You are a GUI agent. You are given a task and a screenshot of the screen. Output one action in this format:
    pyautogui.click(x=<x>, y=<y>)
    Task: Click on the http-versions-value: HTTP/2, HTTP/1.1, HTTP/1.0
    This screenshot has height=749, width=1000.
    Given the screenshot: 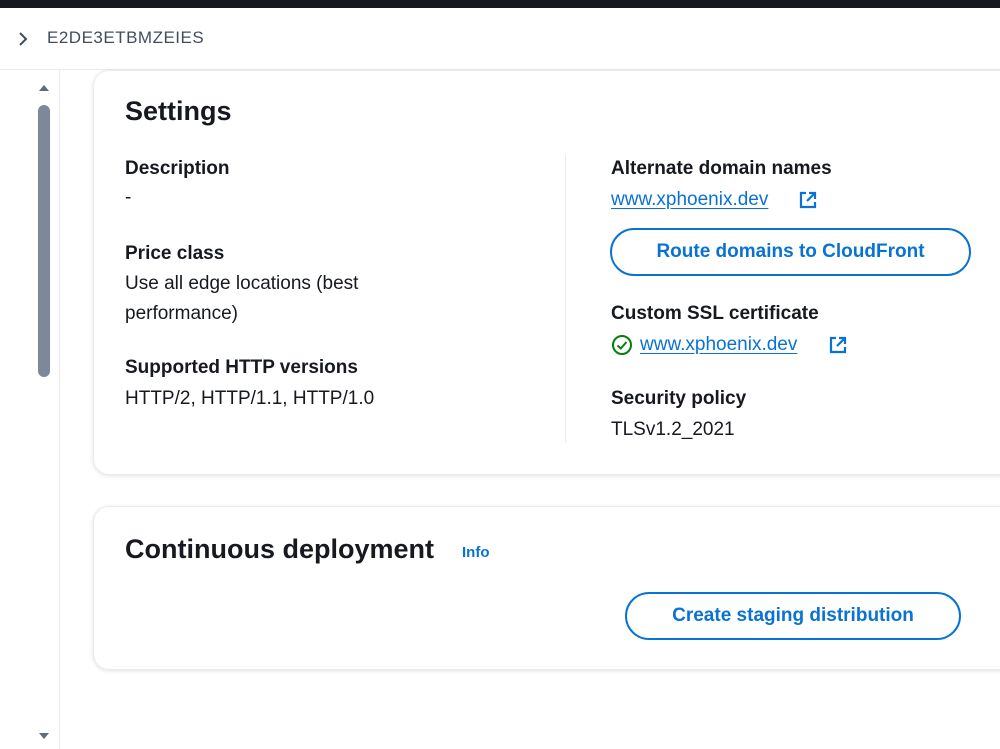 What is the action you would take?
    pyautogui.click(x=250, y=398)
    